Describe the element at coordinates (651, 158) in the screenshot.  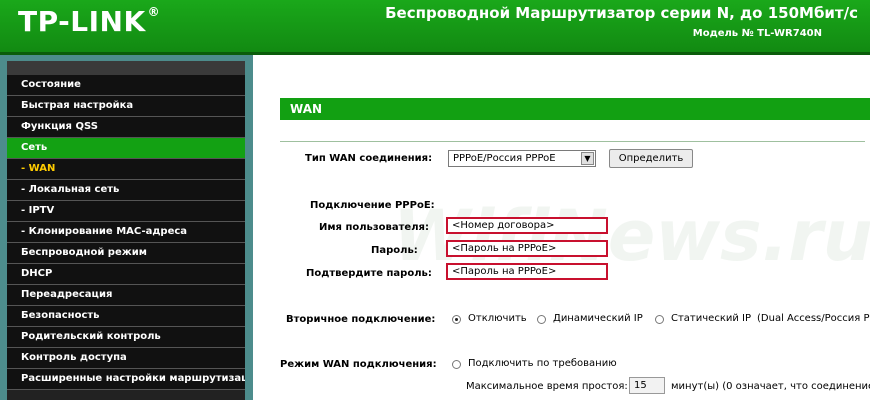
I see `detect-button: Определить` at that location.